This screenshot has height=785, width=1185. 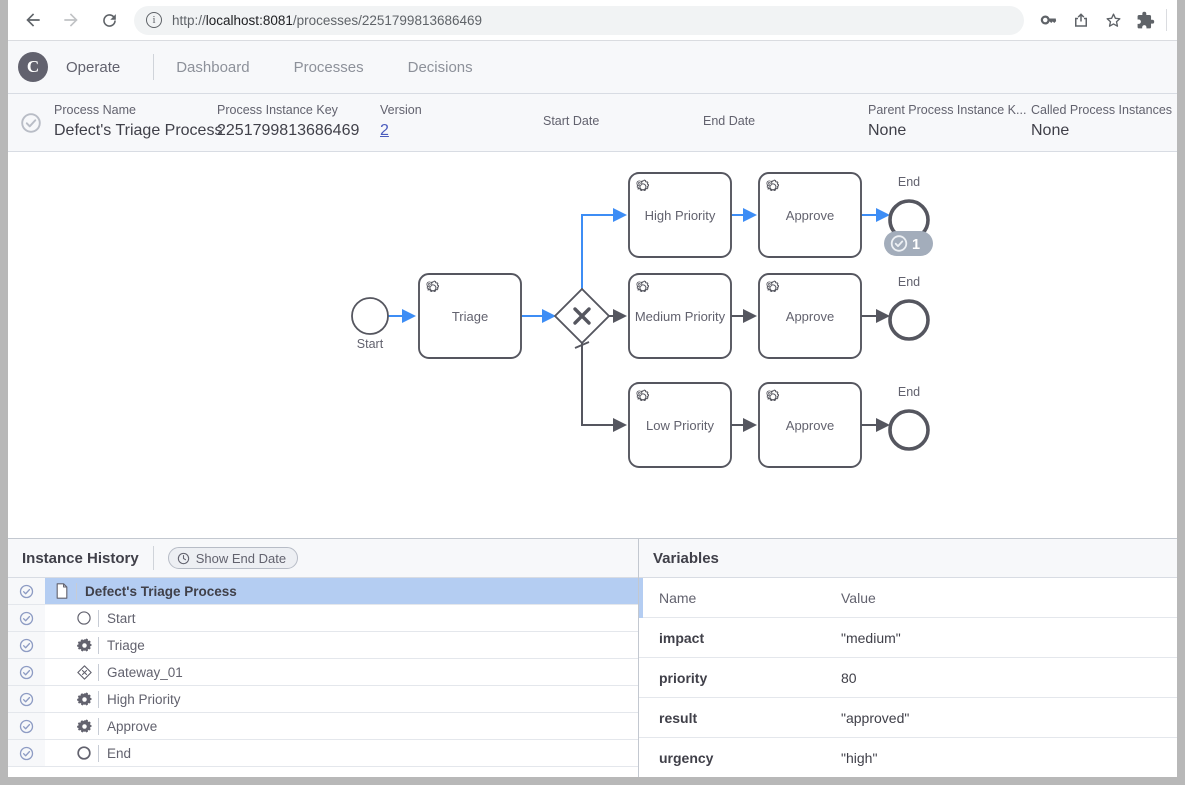 What do you see at coordinates (908, 558) in the screenshot?
I see `variables-header: Variables` at bounding box center [908, 558].